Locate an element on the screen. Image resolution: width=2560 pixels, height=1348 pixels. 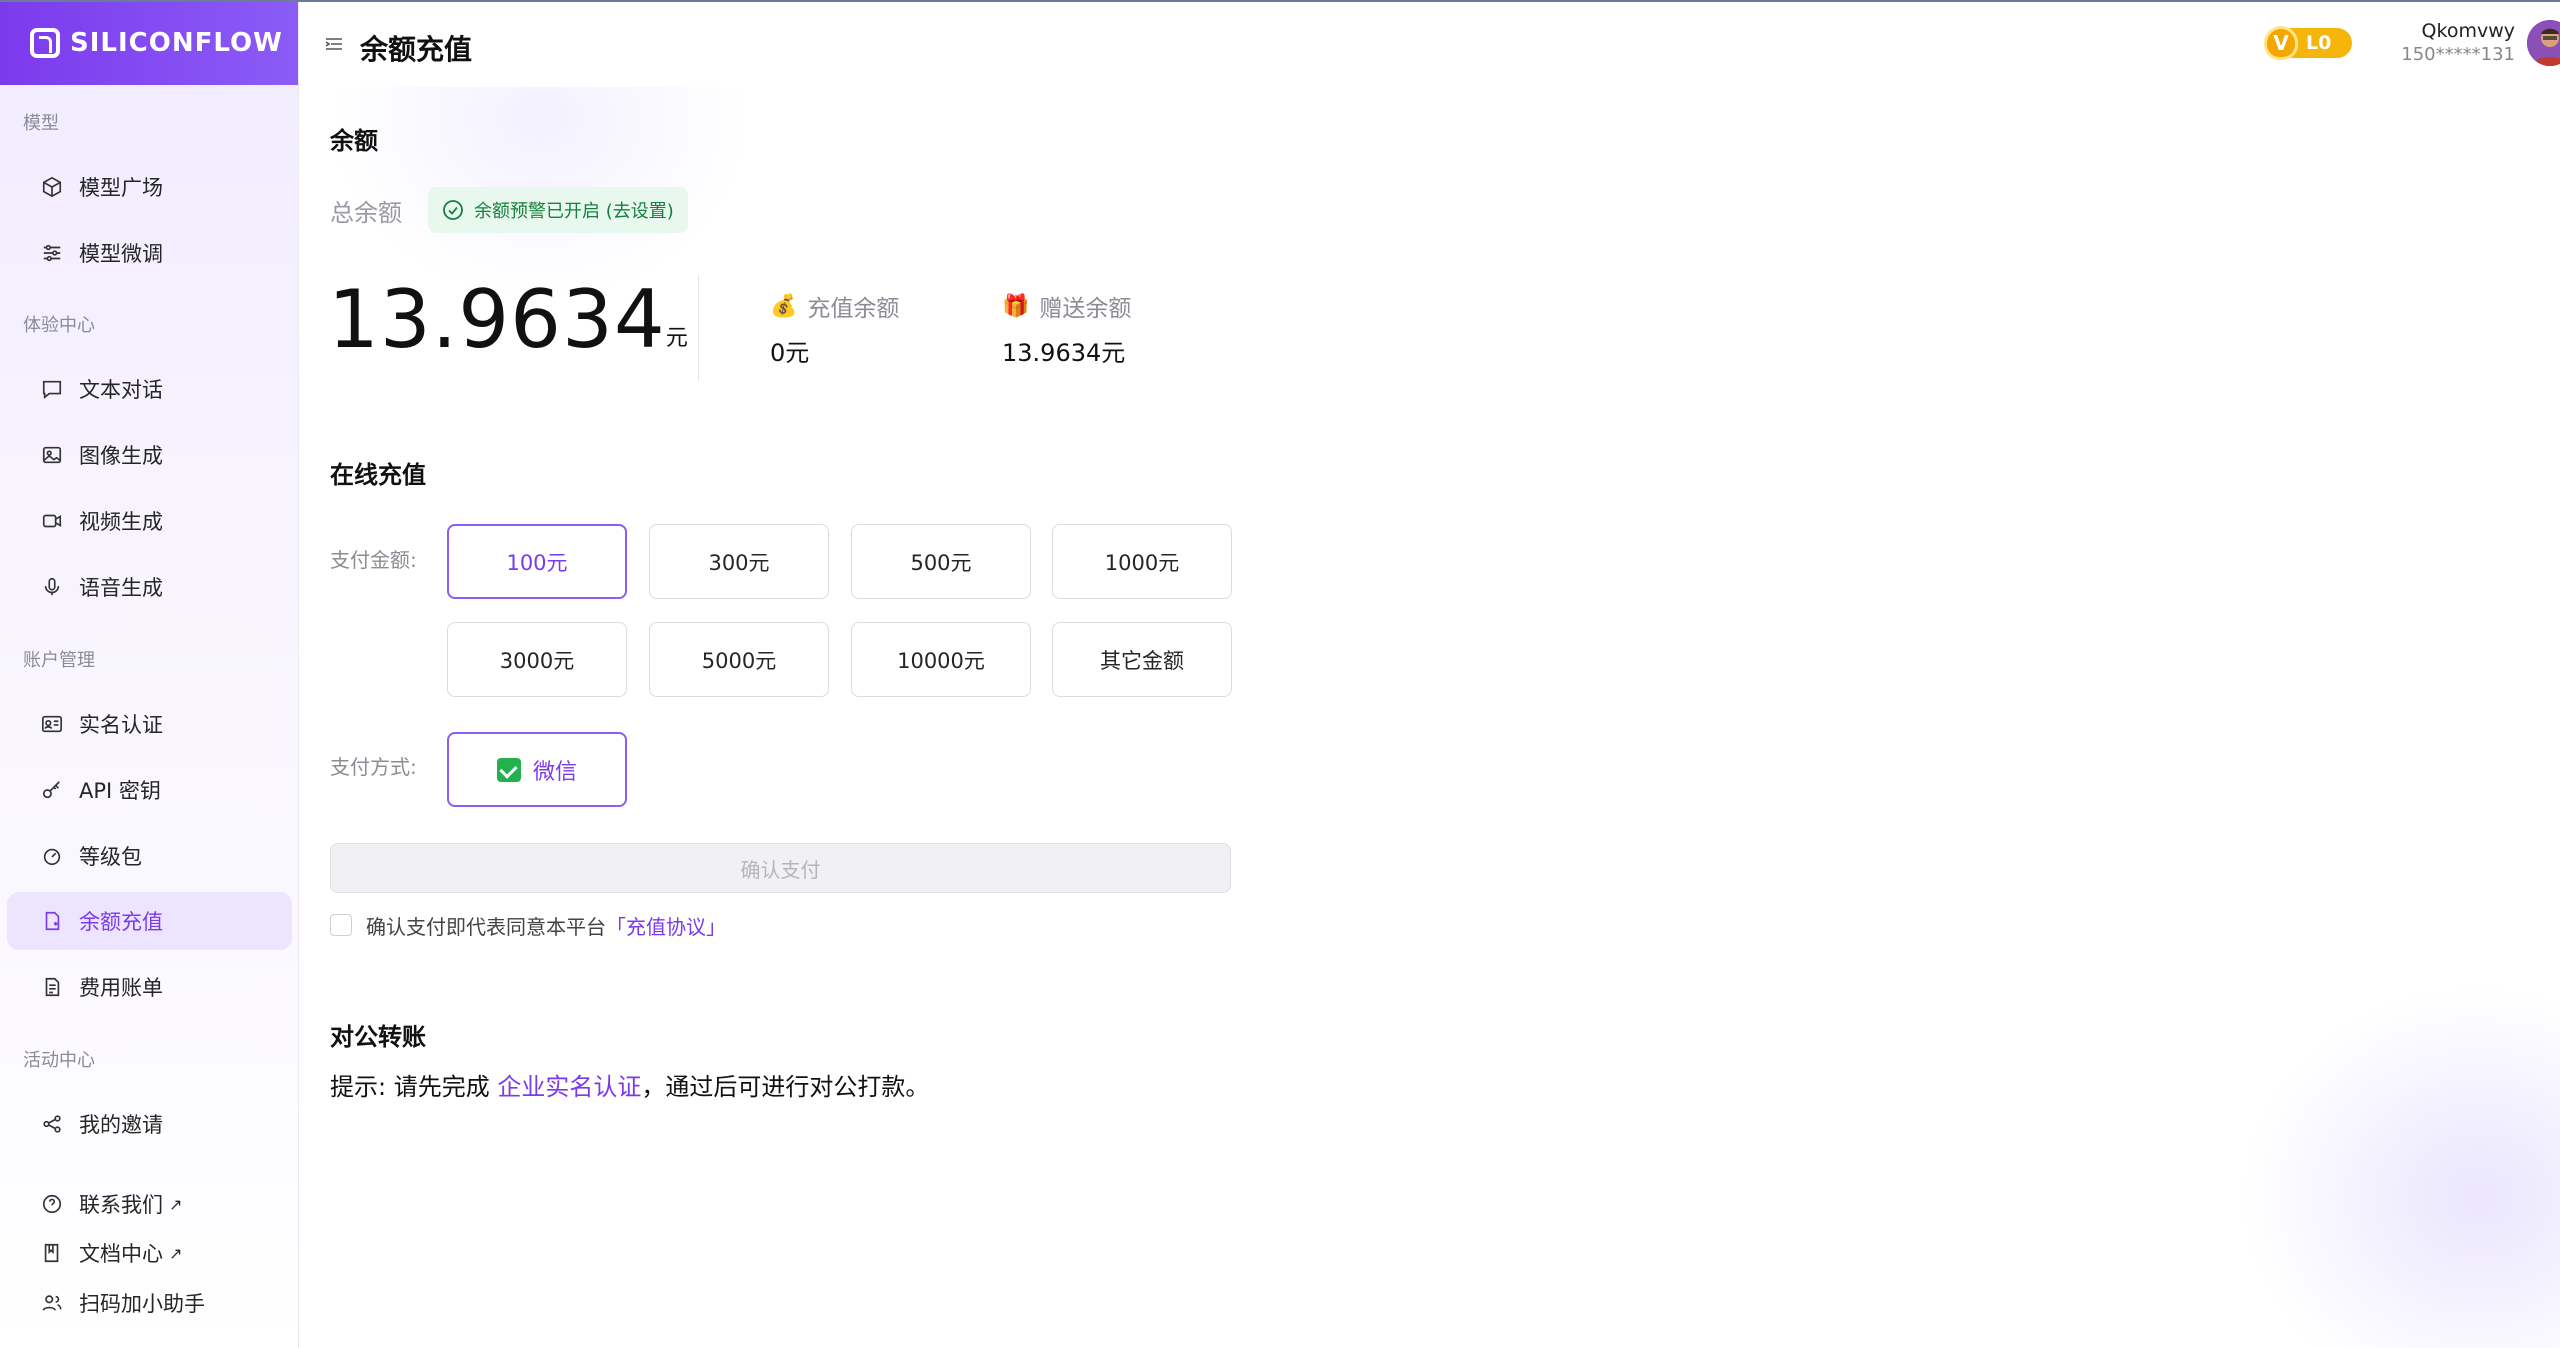
footer-link-assistant-qr: 扫码加小助手 is located at coordinates (149, 1303).